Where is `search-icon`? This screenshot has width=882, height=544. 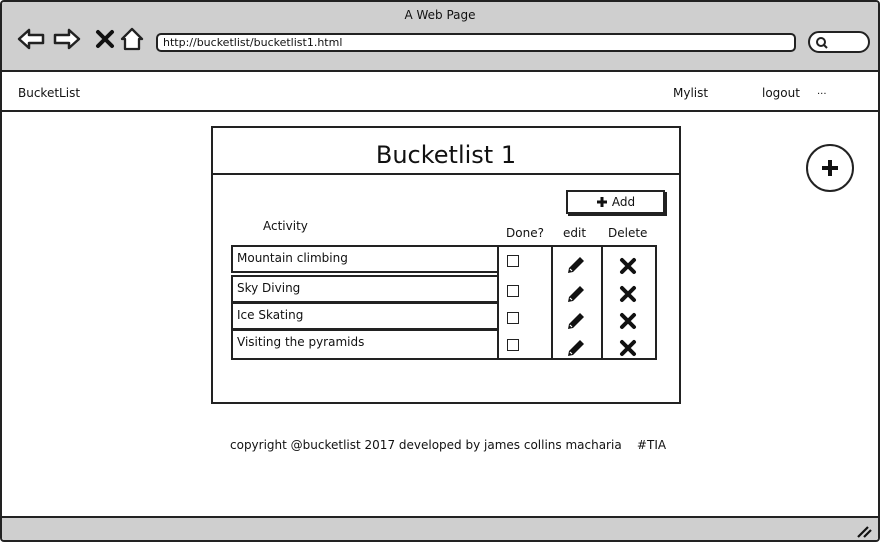 search-icon is located at coordinates (822, 43).